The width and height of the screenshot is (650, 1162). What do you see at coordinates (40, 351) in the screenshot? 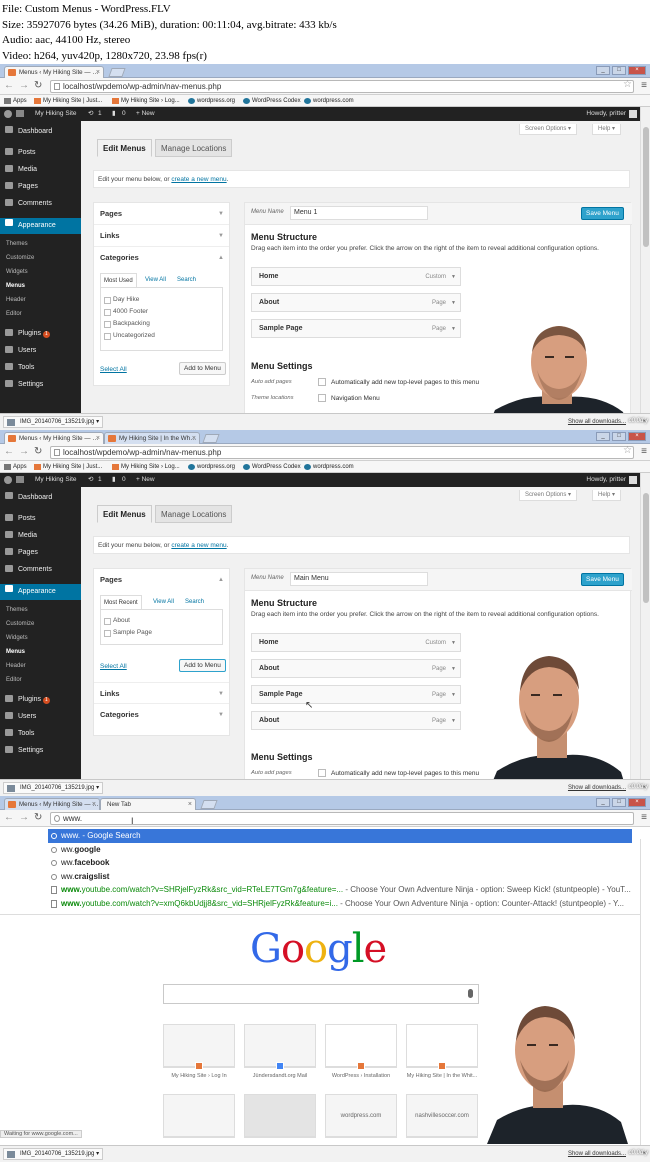
I see `sidebar-item-users: Users` at bounding box center [40, 351].